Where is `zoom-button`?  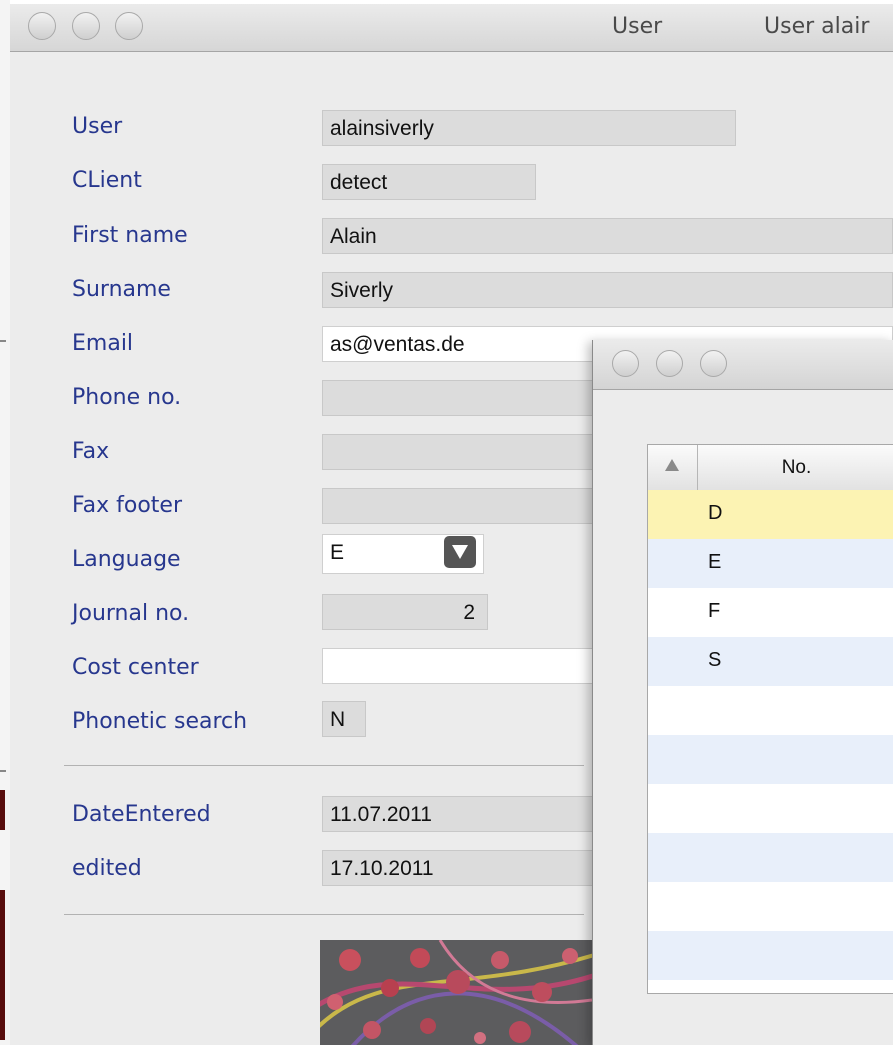
zoom-button is located at coordinates (129, 26).